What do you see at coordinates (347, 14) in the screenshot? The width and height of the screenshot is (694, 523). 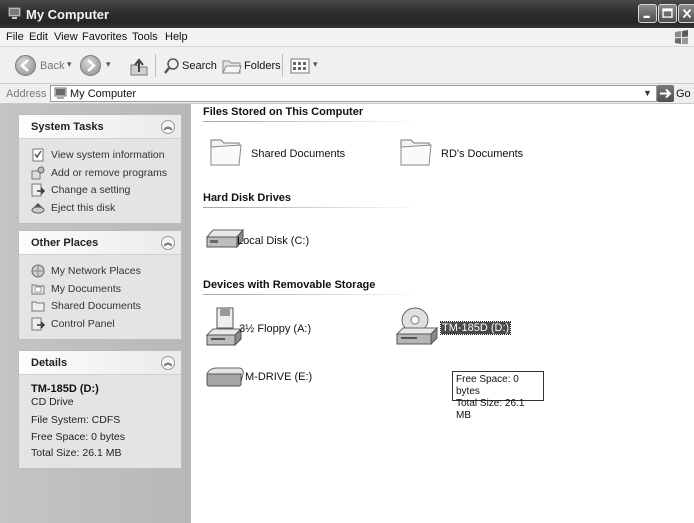 I see `title-bar: My Computer` at bounding box center [347, 14].